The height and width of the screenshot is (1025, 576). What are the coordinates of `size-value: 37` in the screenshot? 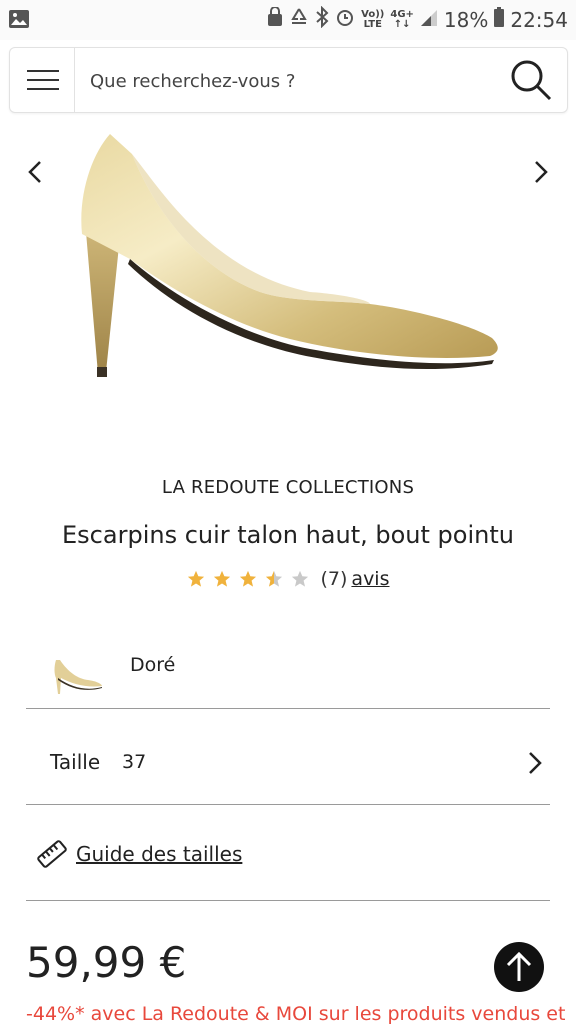 It's located at (134, 762).